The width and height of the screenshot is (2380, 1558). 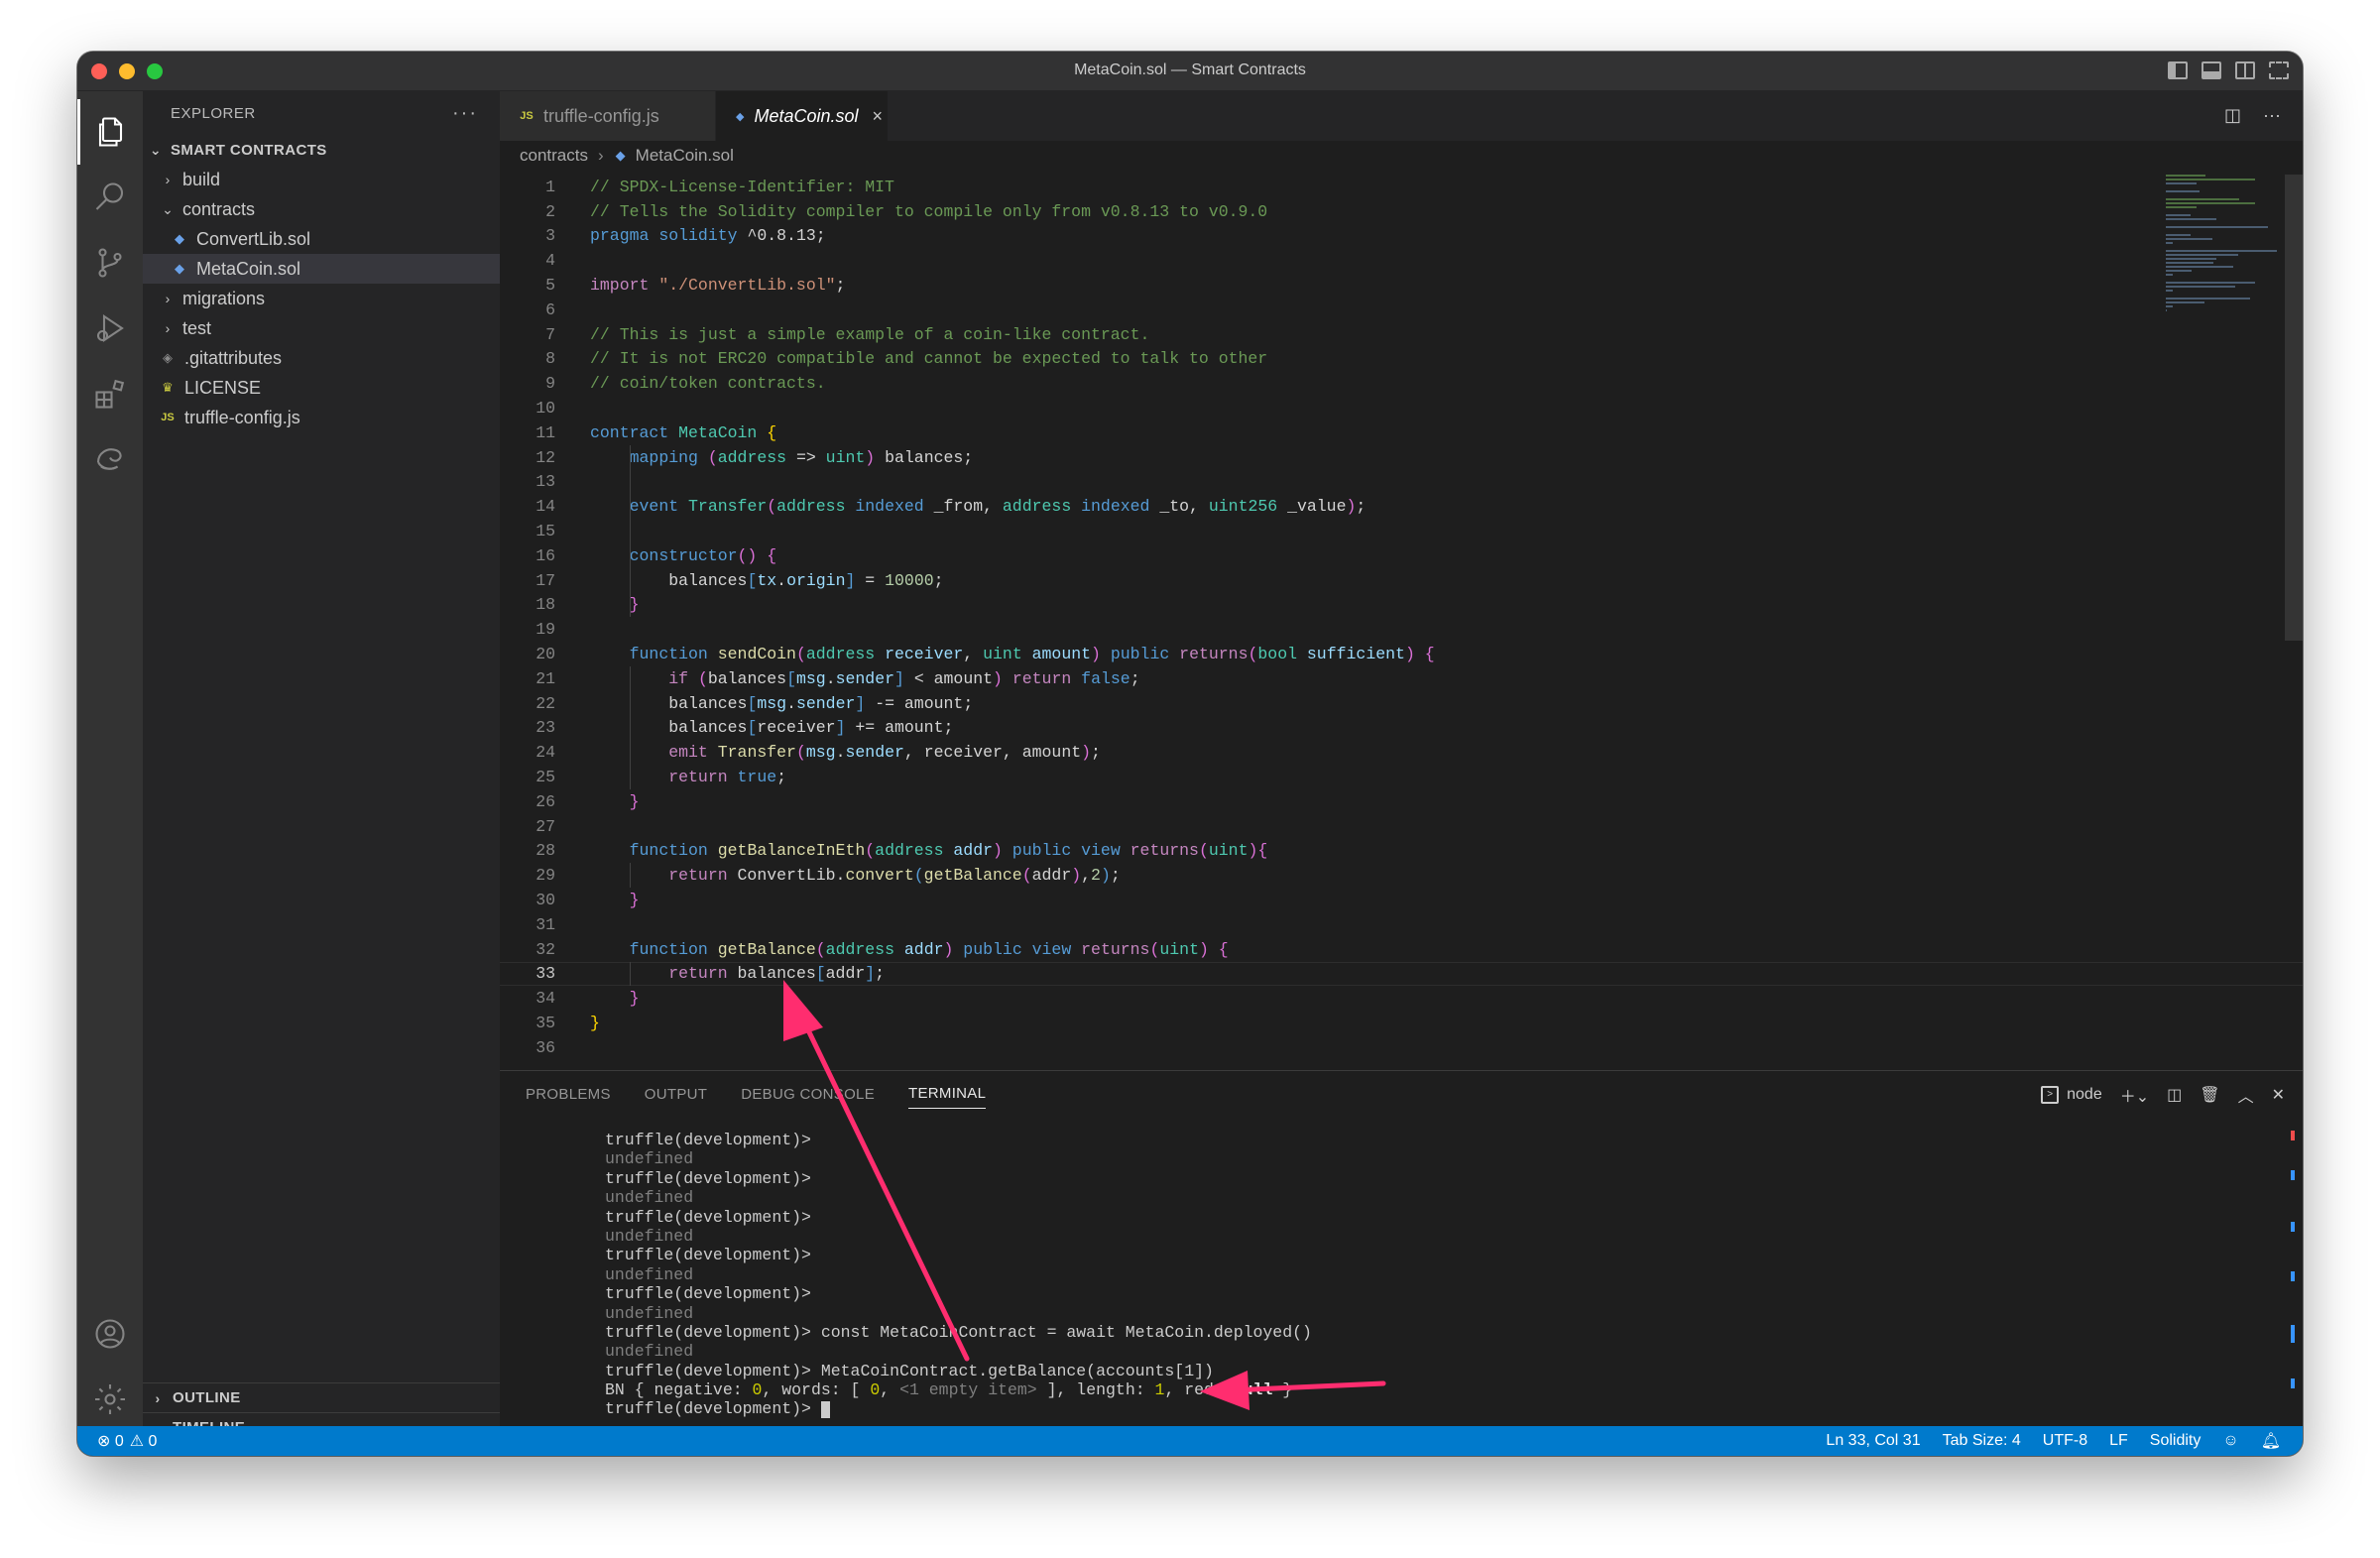 I want to click on file-item: ◈ .gitattributes, so click(x=321, y=358).